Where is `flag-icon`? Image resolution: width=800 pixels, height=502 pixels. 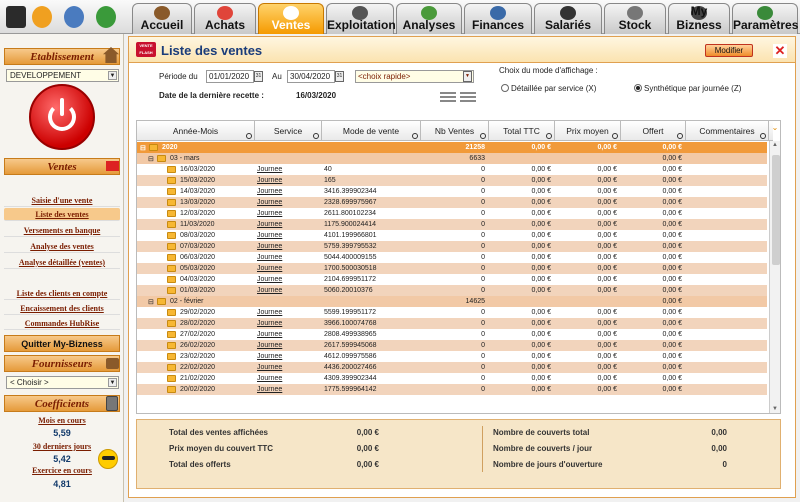 flag-icon is located at coordinates (112, 166).